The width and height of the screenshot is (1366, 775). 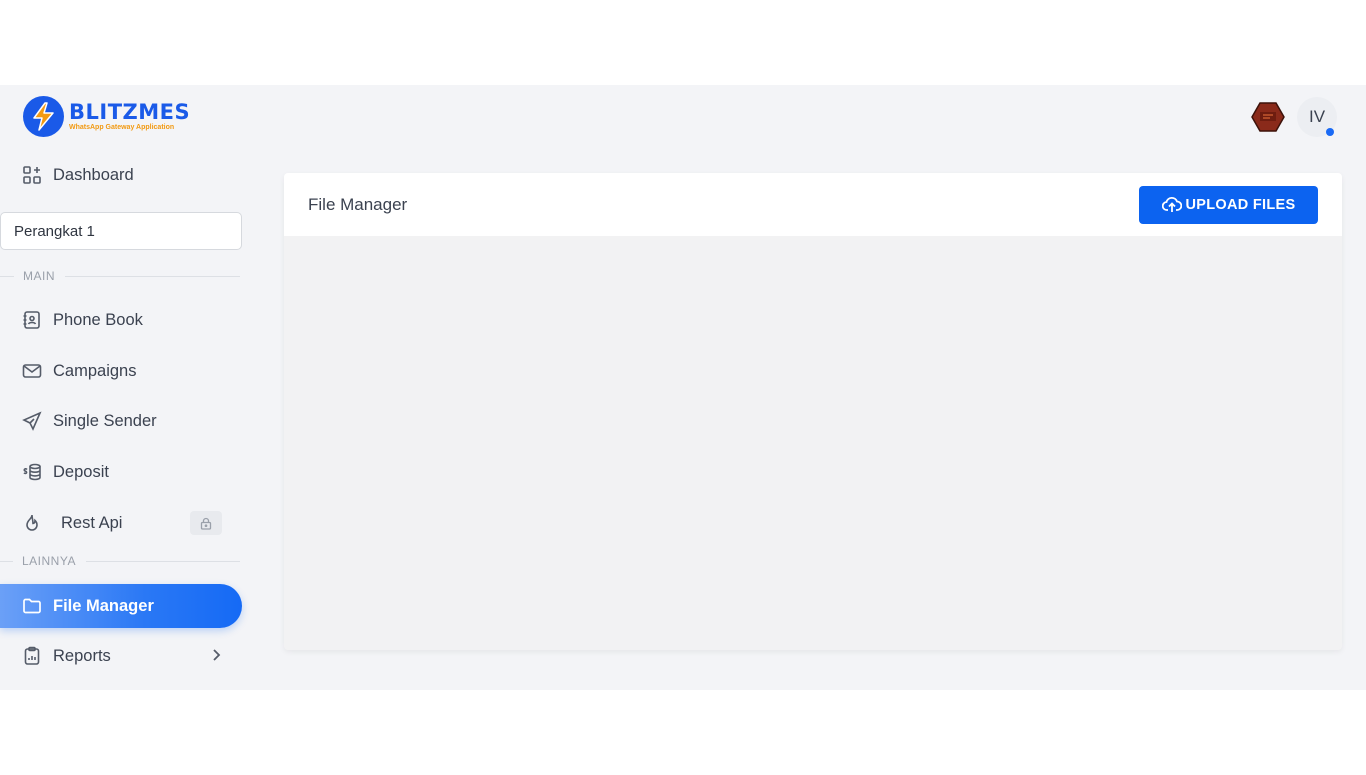 I want to click on sidebar-item-label: File Manager, so click(x=103, y=605).